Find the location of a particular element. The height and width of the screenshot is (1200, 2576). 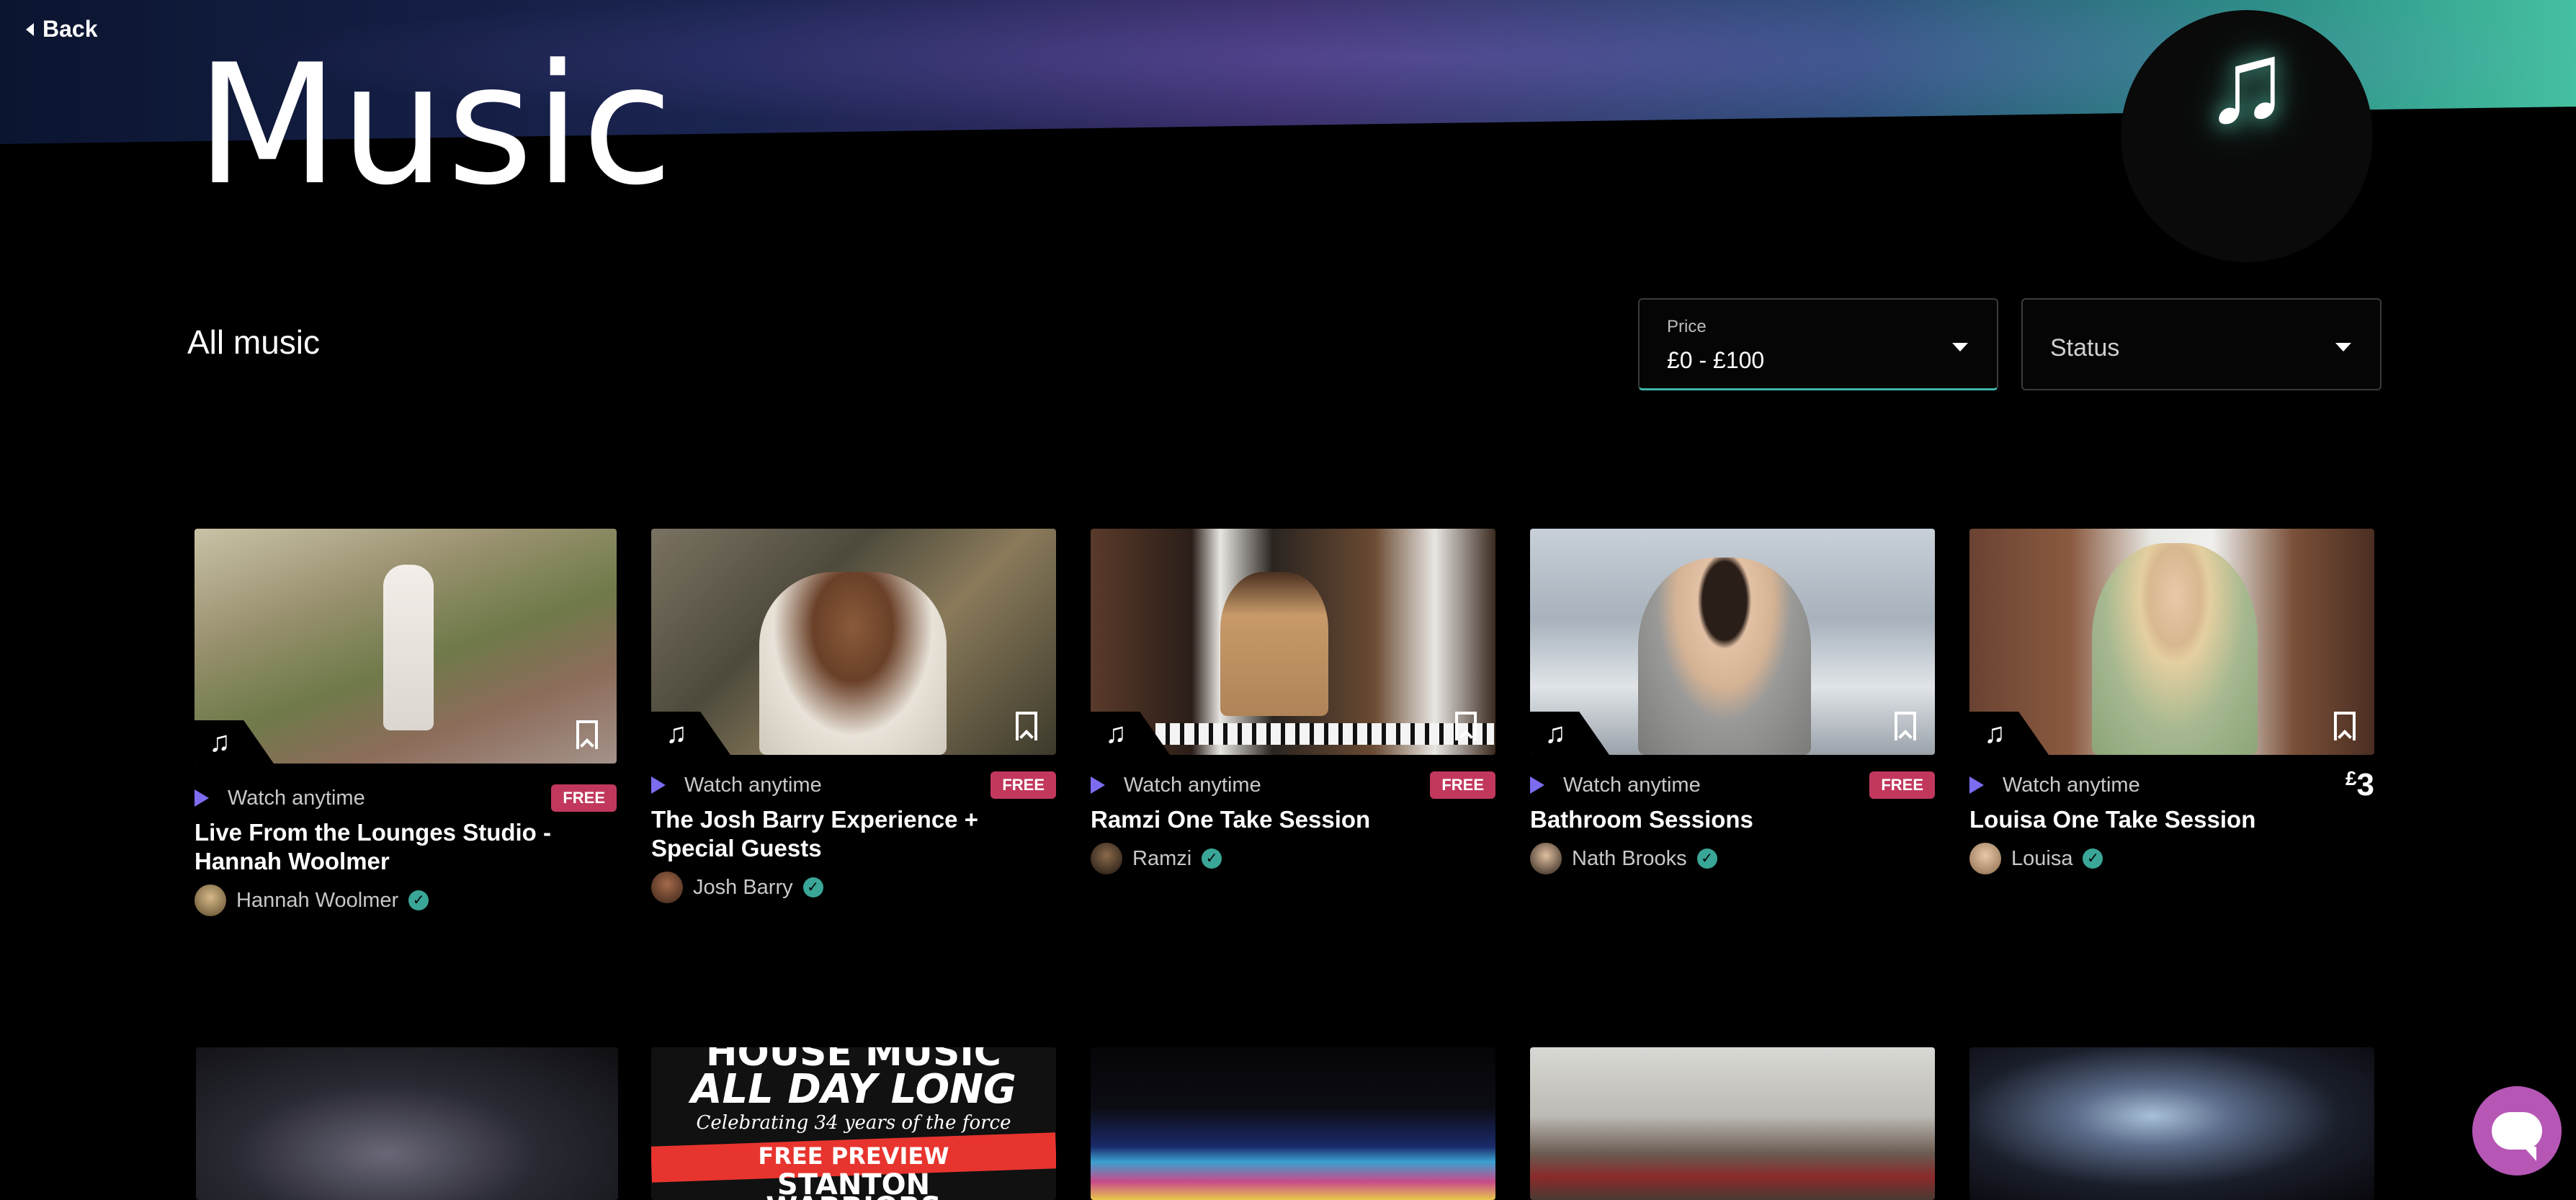

poster-preview-label: FREE PREVIEW is located at coordinates (853, 1156).